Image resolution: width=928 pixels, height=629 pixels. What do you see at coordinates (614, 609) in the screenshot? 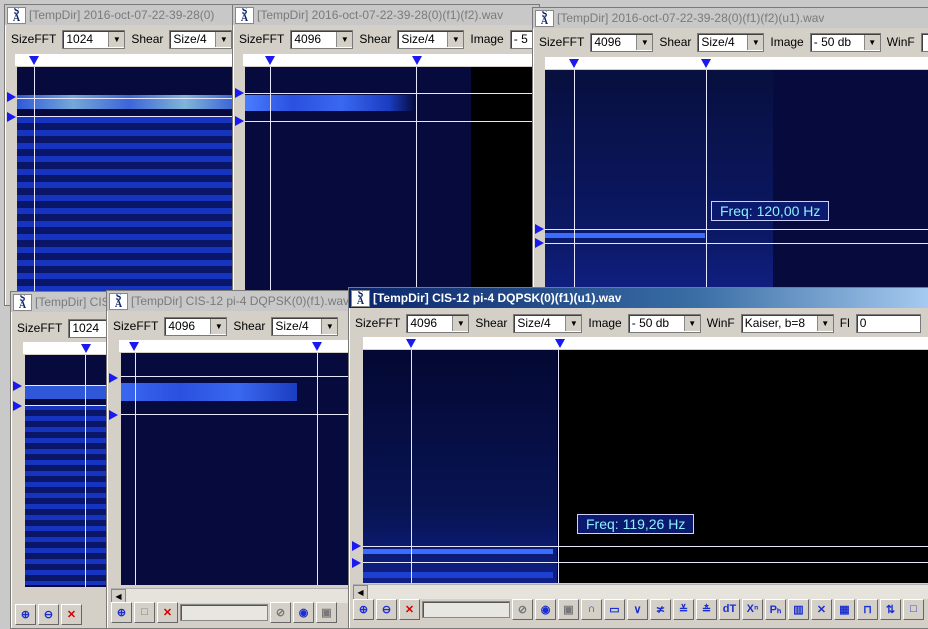
I see `rectangle-icon: ▭` at bounding box center [614, 609].